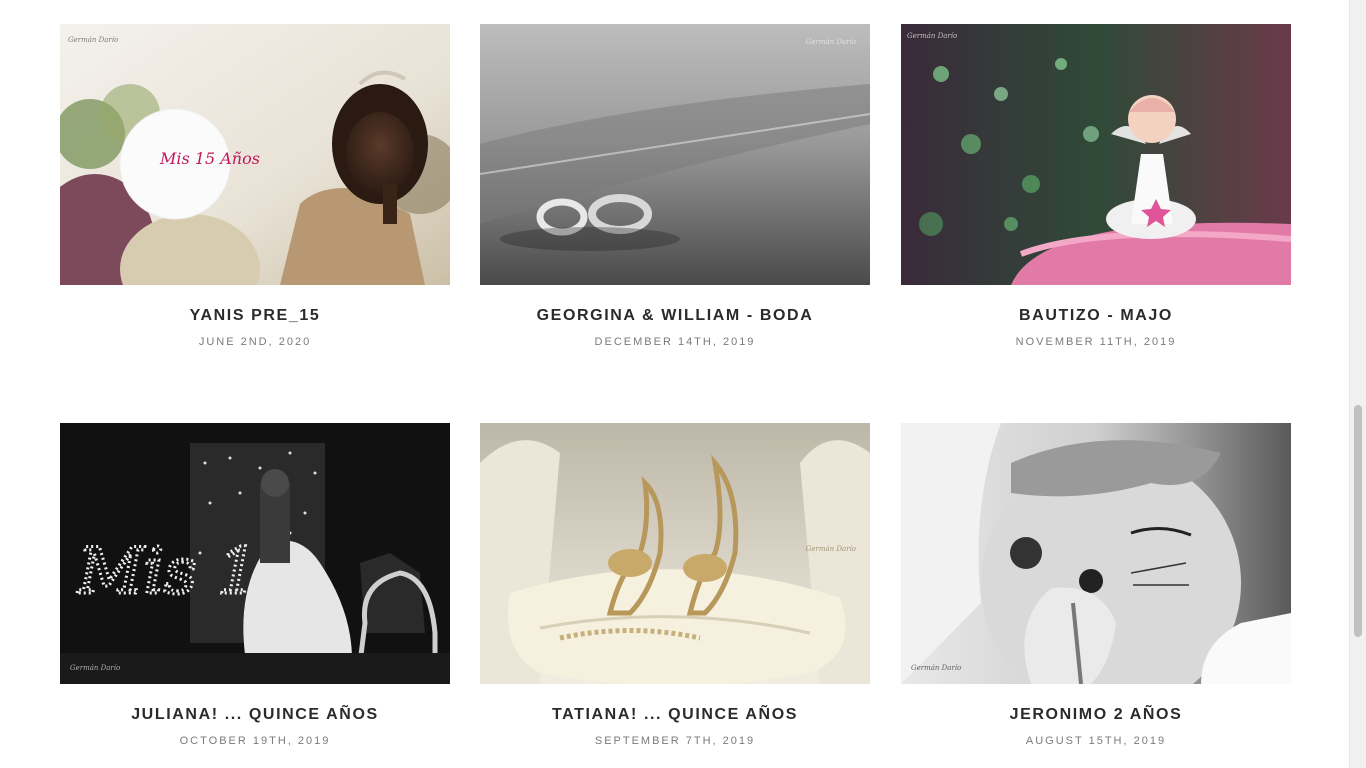  What do you see at coordinates (1096, 316) in the screenshot?
I see `gallery-title: BAUTIZO - MAJO` at bounding box center [1096, 316].